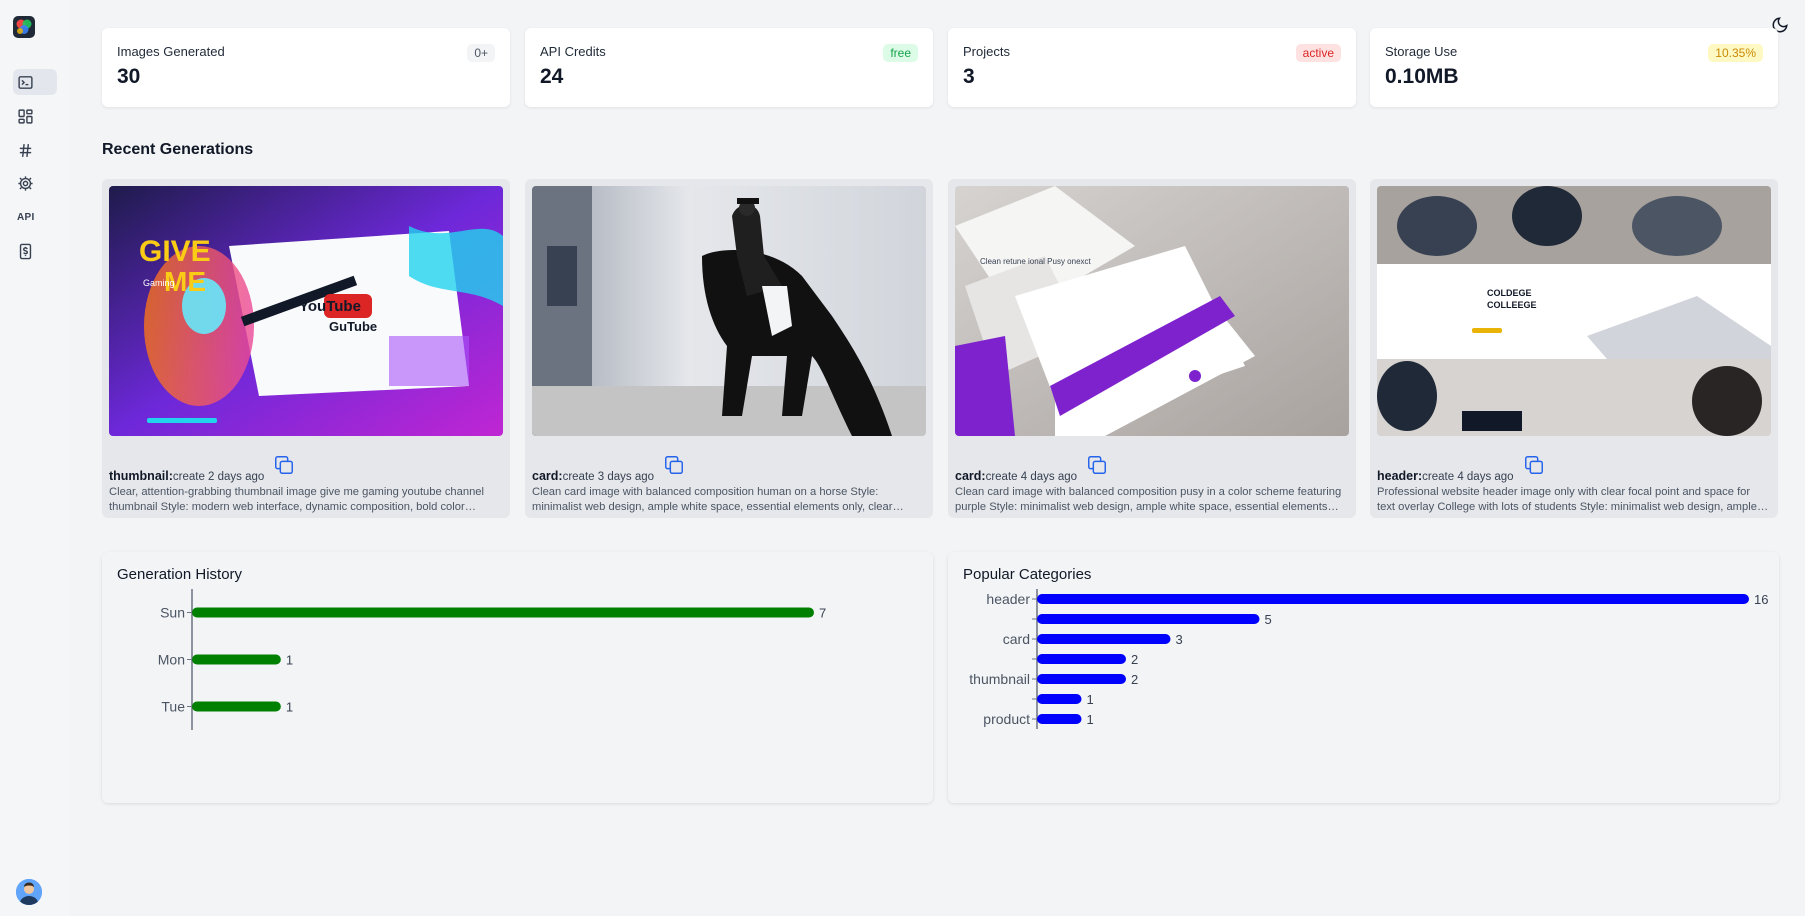 This screenshot has height=916, width=1805. What do you see at coordinates (1422, 76) in the screenshot?
I see `stat-value: 0.10MB` at bounding box center [1422, 76].